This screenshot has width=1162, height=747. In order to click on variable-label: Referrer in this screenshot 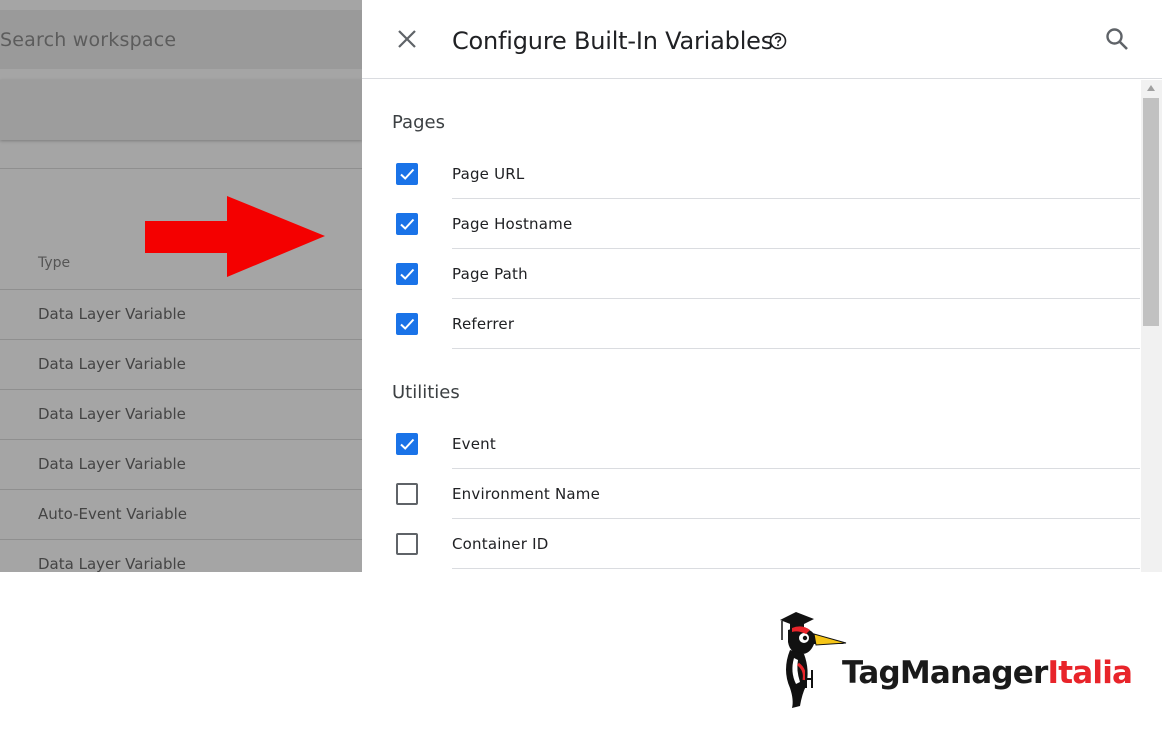, I will do `click(483, 324)`.